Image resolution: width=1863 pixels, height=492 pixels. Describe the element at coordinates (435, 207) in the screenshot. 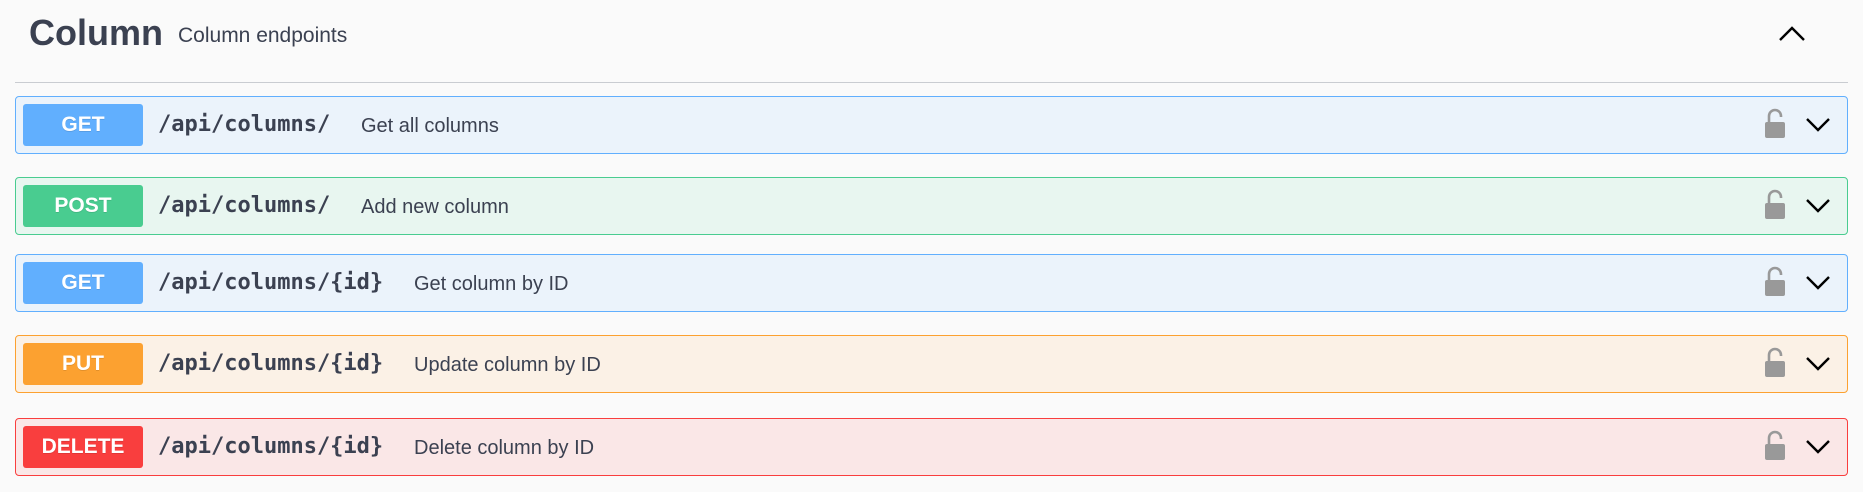

I see `operation-summary: Add new column` at that location.